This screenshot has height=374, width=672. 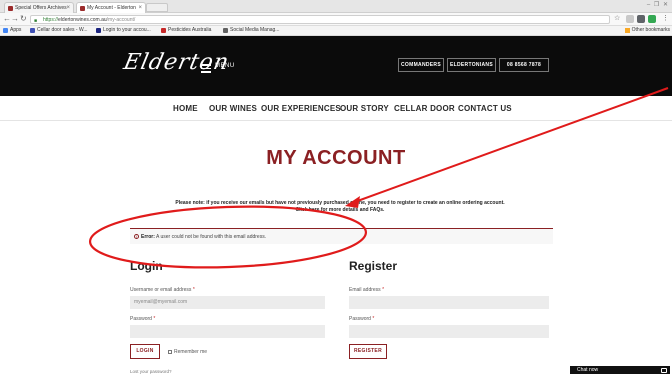 What do you see at coordinates (5, 30) in the screenshot?
I see `apps-grid-icon` at bounding box center [5, 30].